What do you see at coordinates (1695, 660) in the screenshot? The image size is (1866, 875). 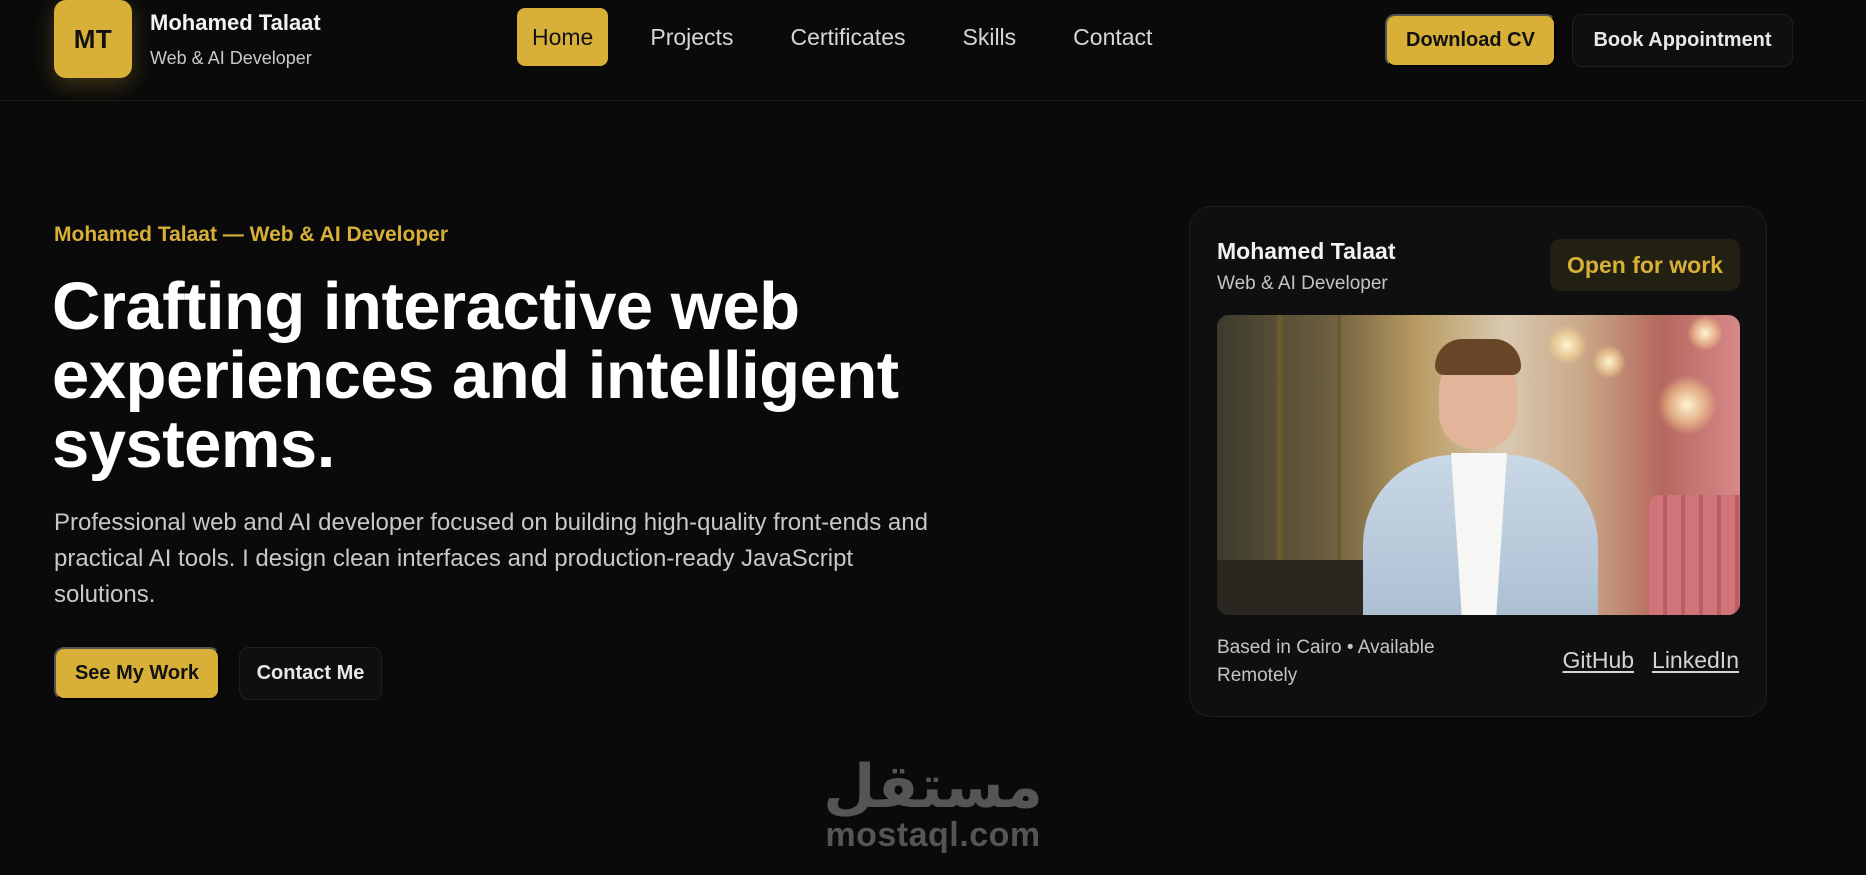 I see `linkedin-link: LinkedIn` at bounding box center [1695, 660].